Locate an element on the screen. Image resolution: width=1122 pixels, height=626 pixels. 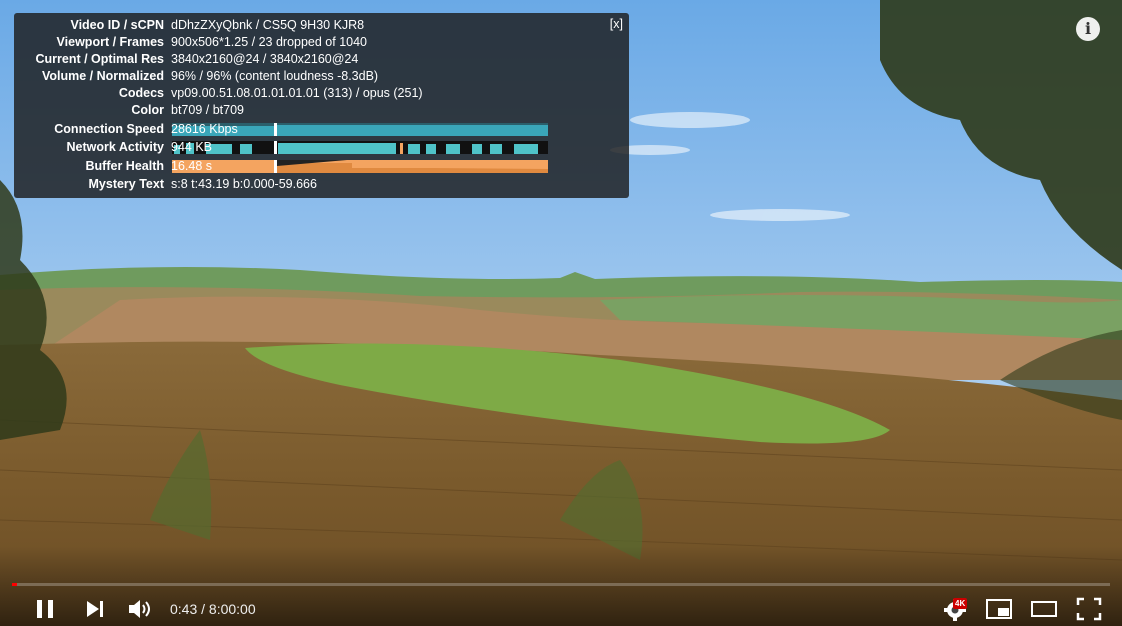
stats-key: Current / Optimal Res is located at coordinates (100, 59).